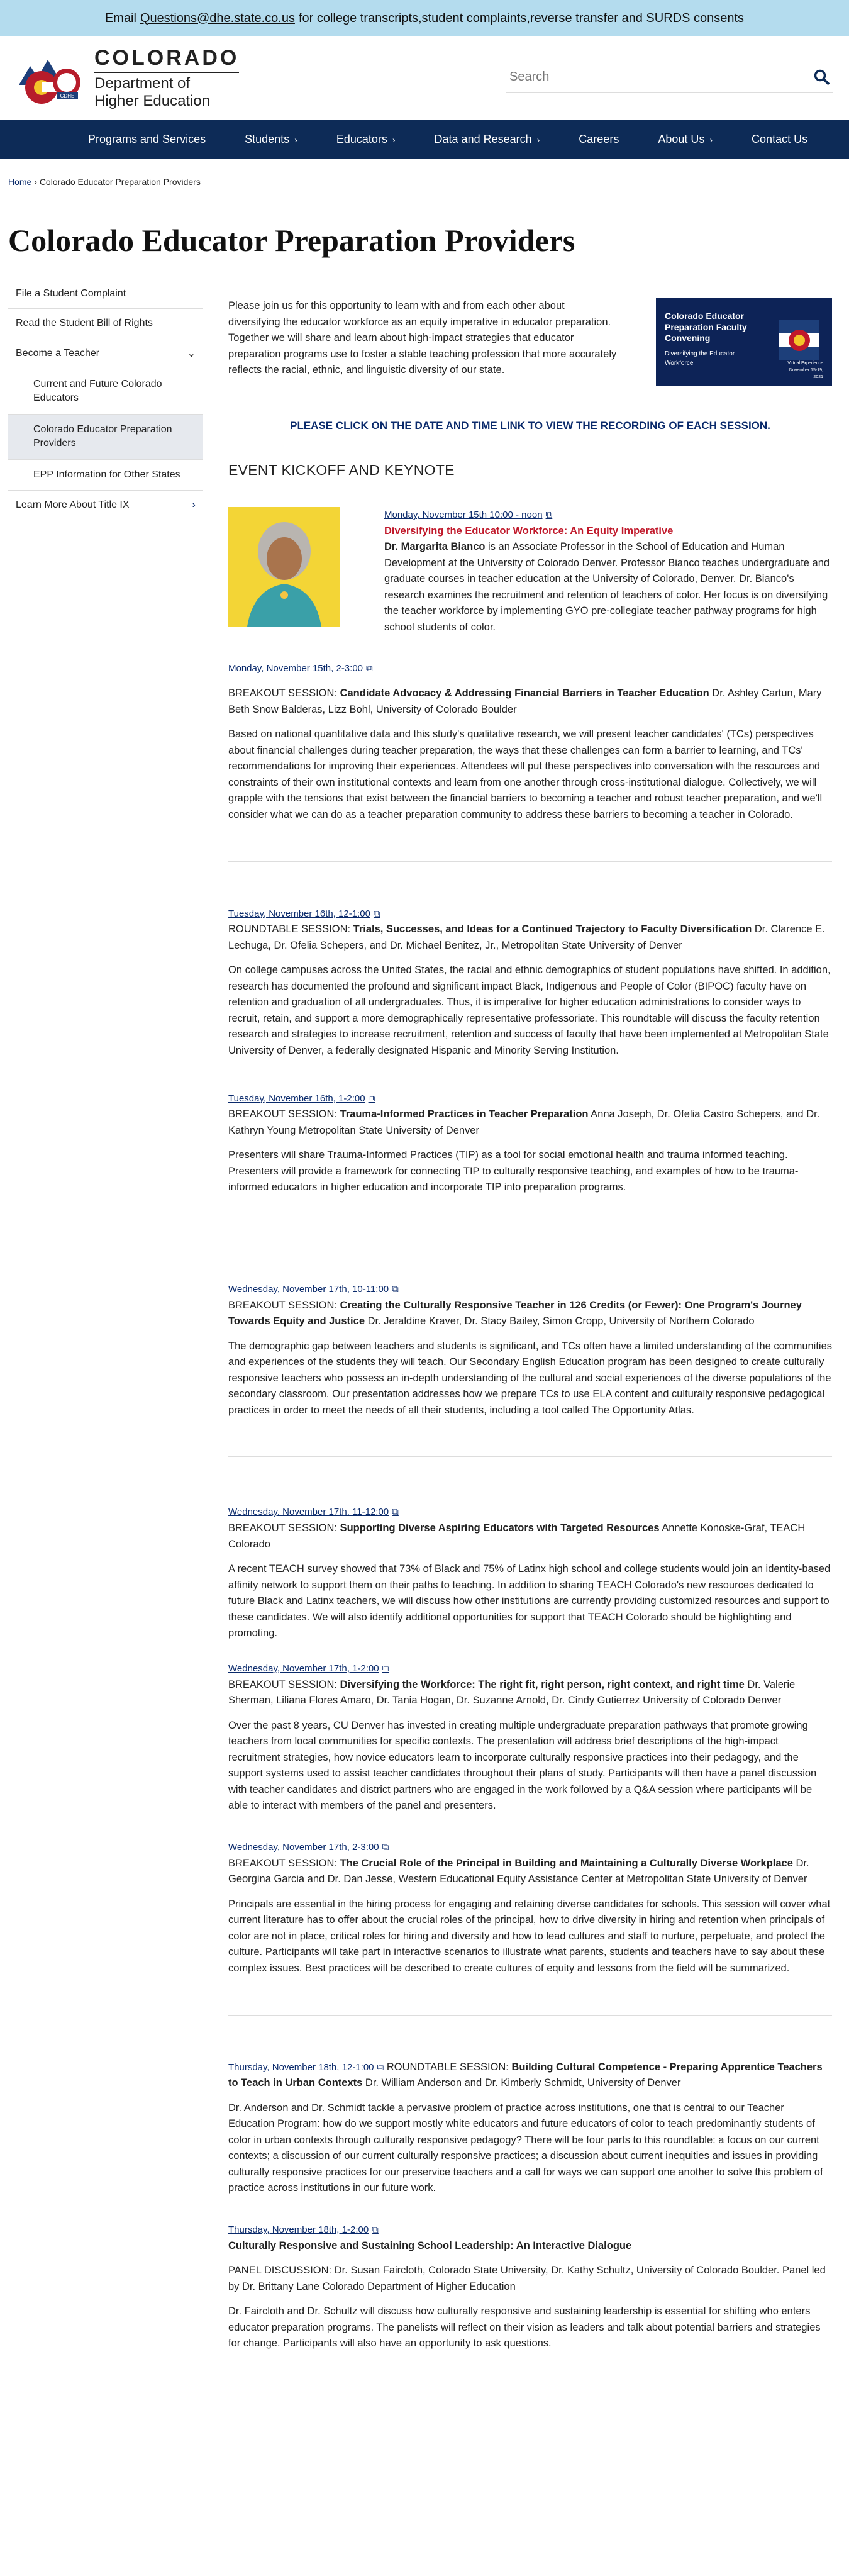  Describe the element at coordinates (105, 504) in the screenshot. I see `sidebar-item-title-ix: Learn More About Title IX ›` at that location.